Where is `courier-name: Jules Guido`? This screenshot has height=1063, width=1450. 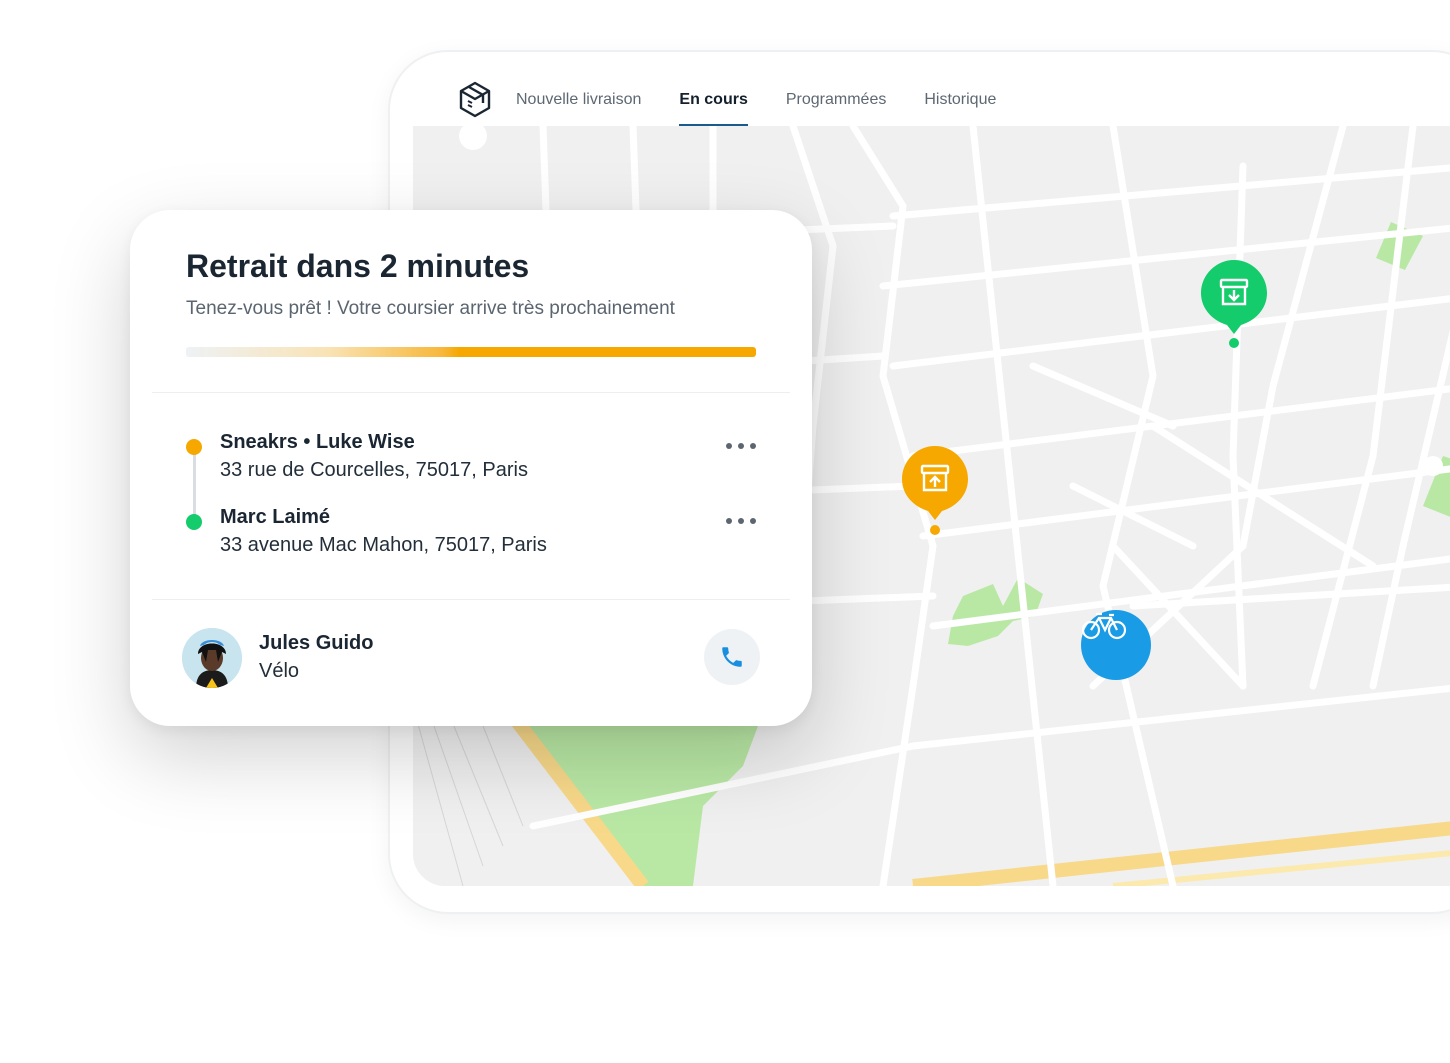 courier-name: Jules Guido is located at coordinates (316, 643).